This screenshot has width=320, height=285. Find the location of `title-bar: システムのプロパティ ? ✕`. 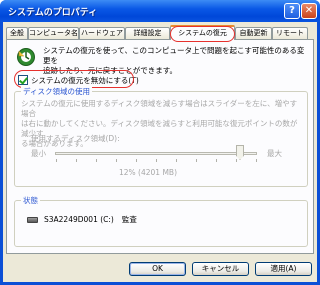

title-bar: システムのプロパティ ? ✕ is located at coordinates (160, 11).